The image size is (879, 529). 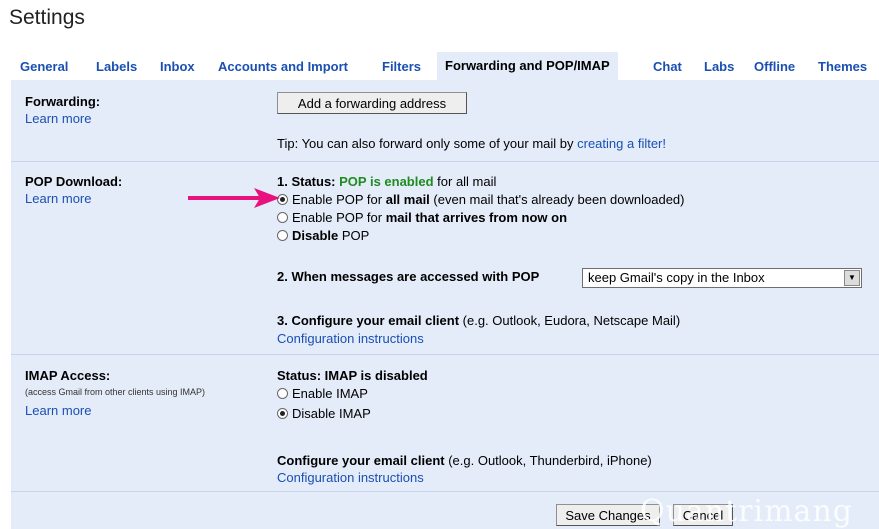 I want to click on pop-option-all-bold: all mail, so click(x=407, y=199).